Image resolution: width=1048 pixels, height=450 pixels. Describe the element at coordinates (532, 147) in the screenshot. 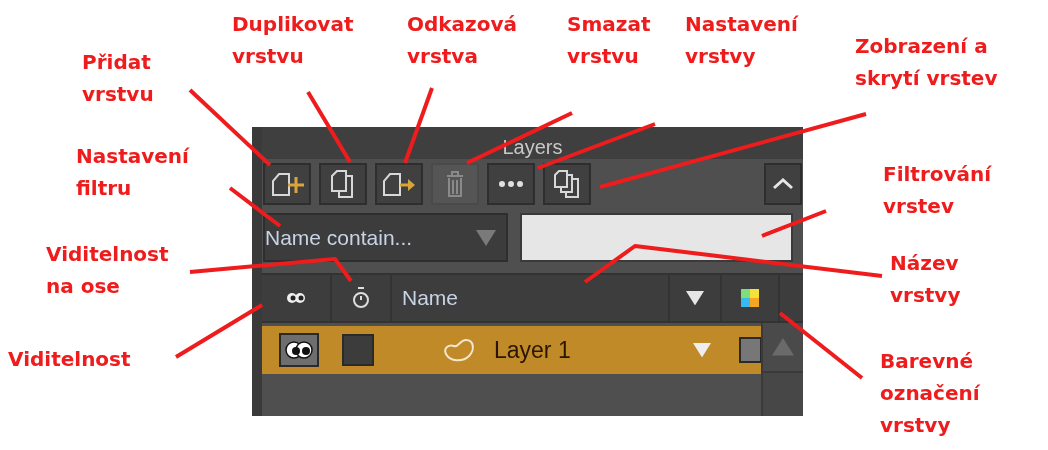

I see `panel-title: Layers` at that location.